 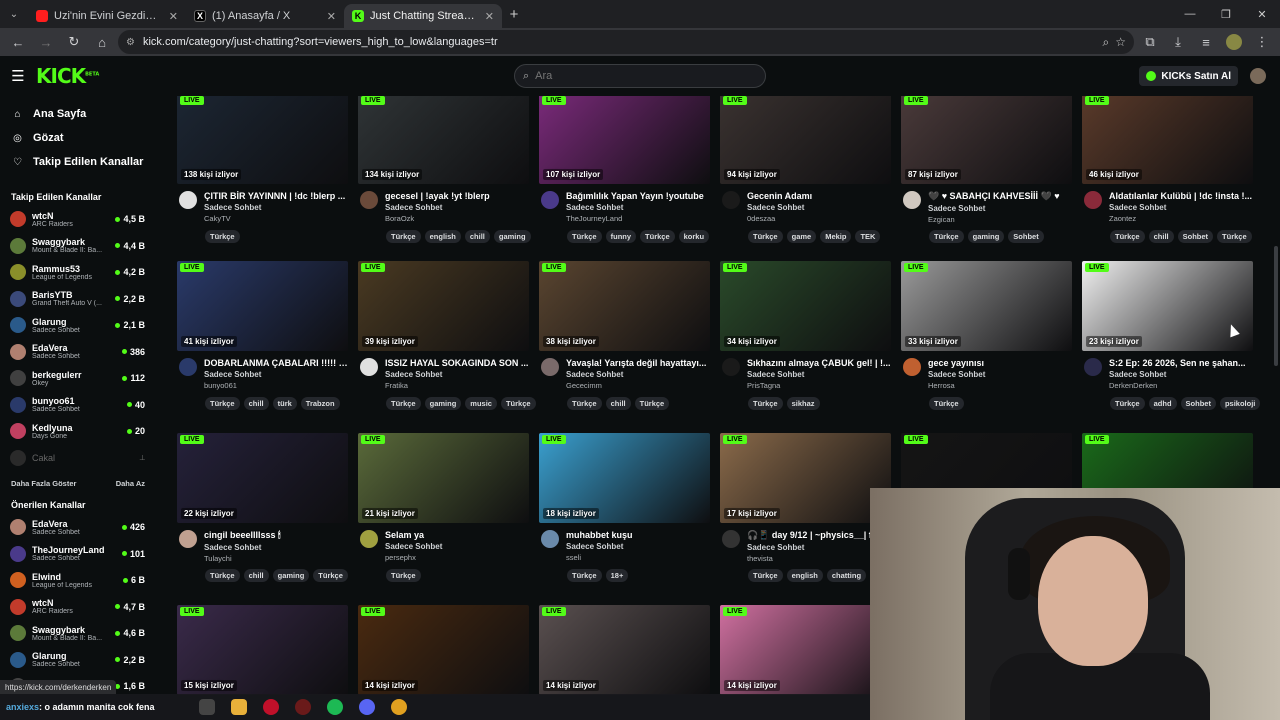 What do you see at coordinates (1000, 196) in the screenshot?
I see `stream-title: 🖤 ♥ SABAHÇI KAHVESİİİ 🖤 ♥` at bounding box center [1000, 196].